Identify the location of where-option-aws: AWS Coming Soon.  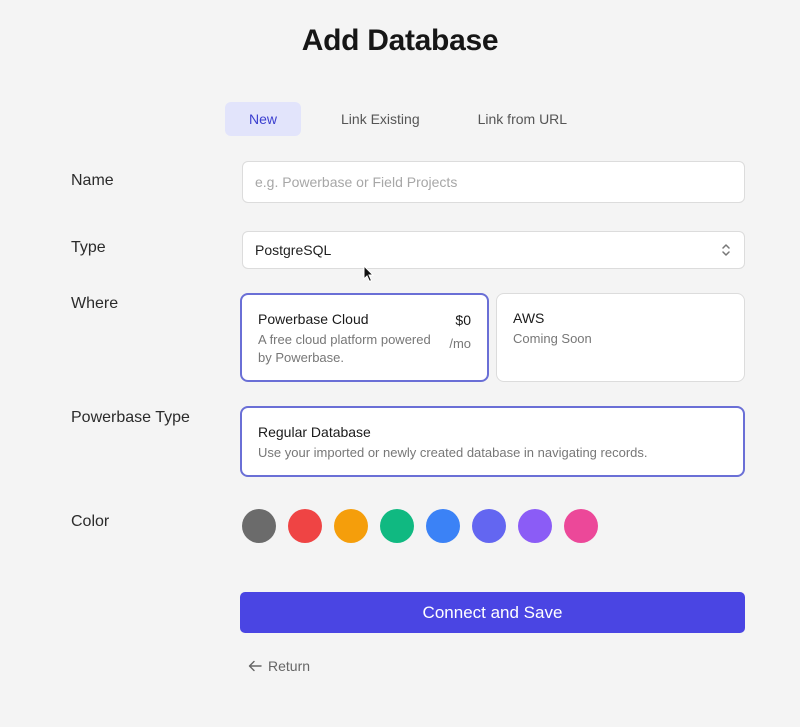
(620, 337).